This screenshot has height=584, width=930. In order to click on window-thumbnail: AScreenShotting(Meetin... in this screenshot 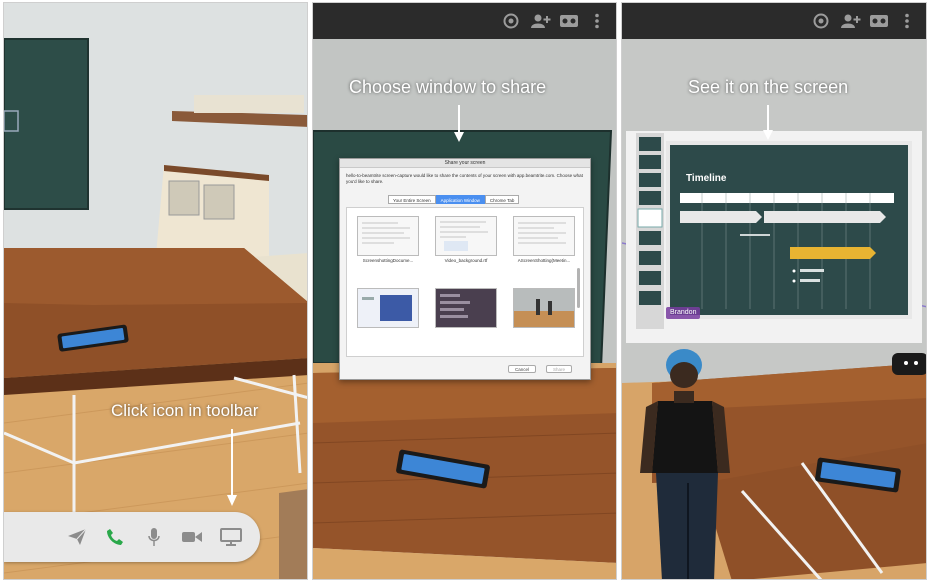, I will do `click(544, 241)`.